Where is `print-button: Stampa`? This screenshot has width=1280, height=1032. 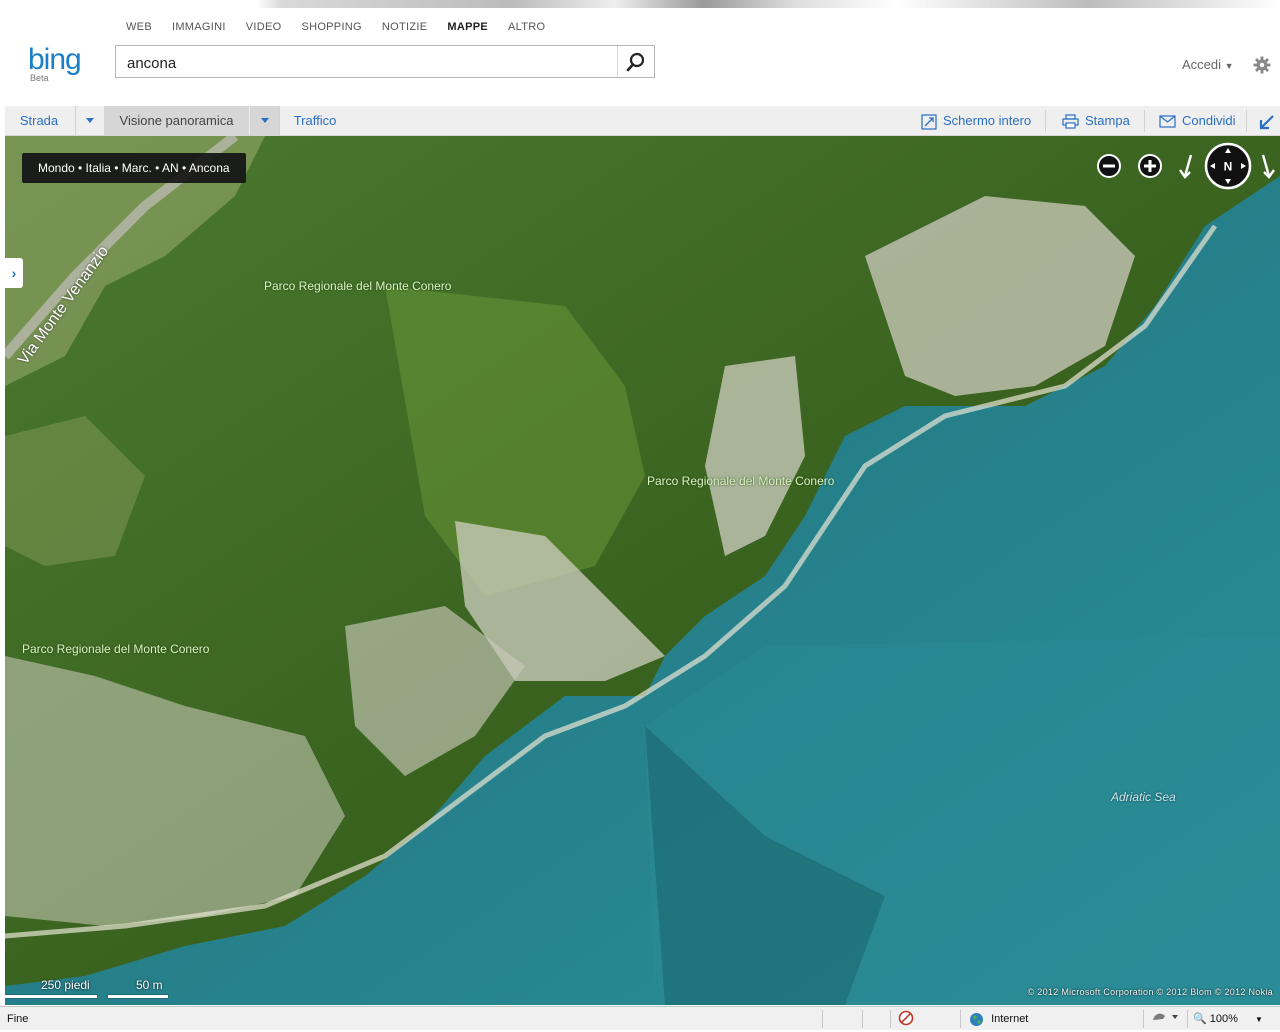
print-button: Stampa is located at coordinates (1096, 120).